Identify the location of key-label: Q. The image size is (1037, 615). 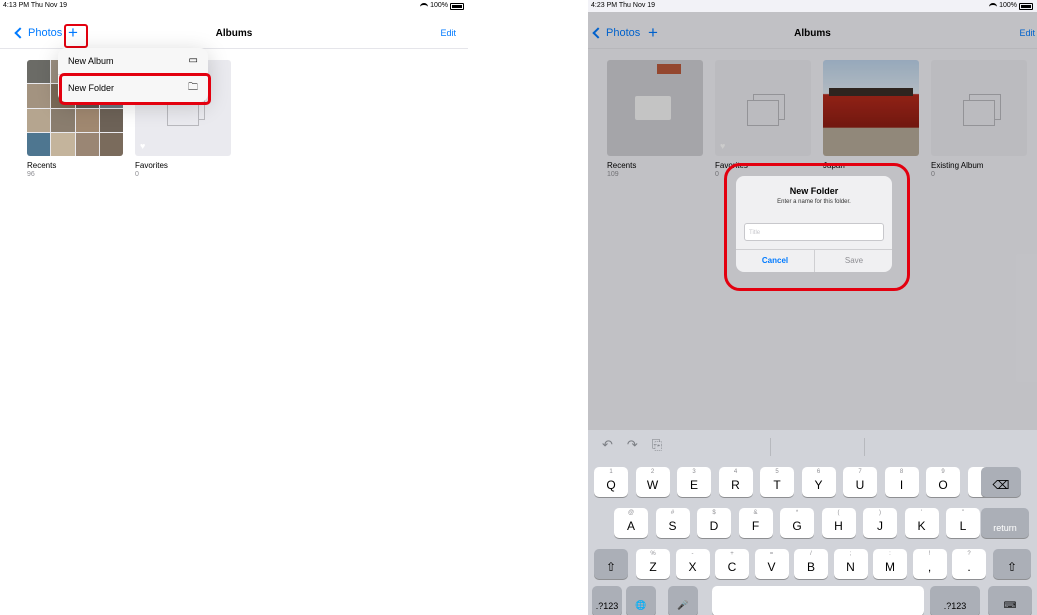
(611, 485).